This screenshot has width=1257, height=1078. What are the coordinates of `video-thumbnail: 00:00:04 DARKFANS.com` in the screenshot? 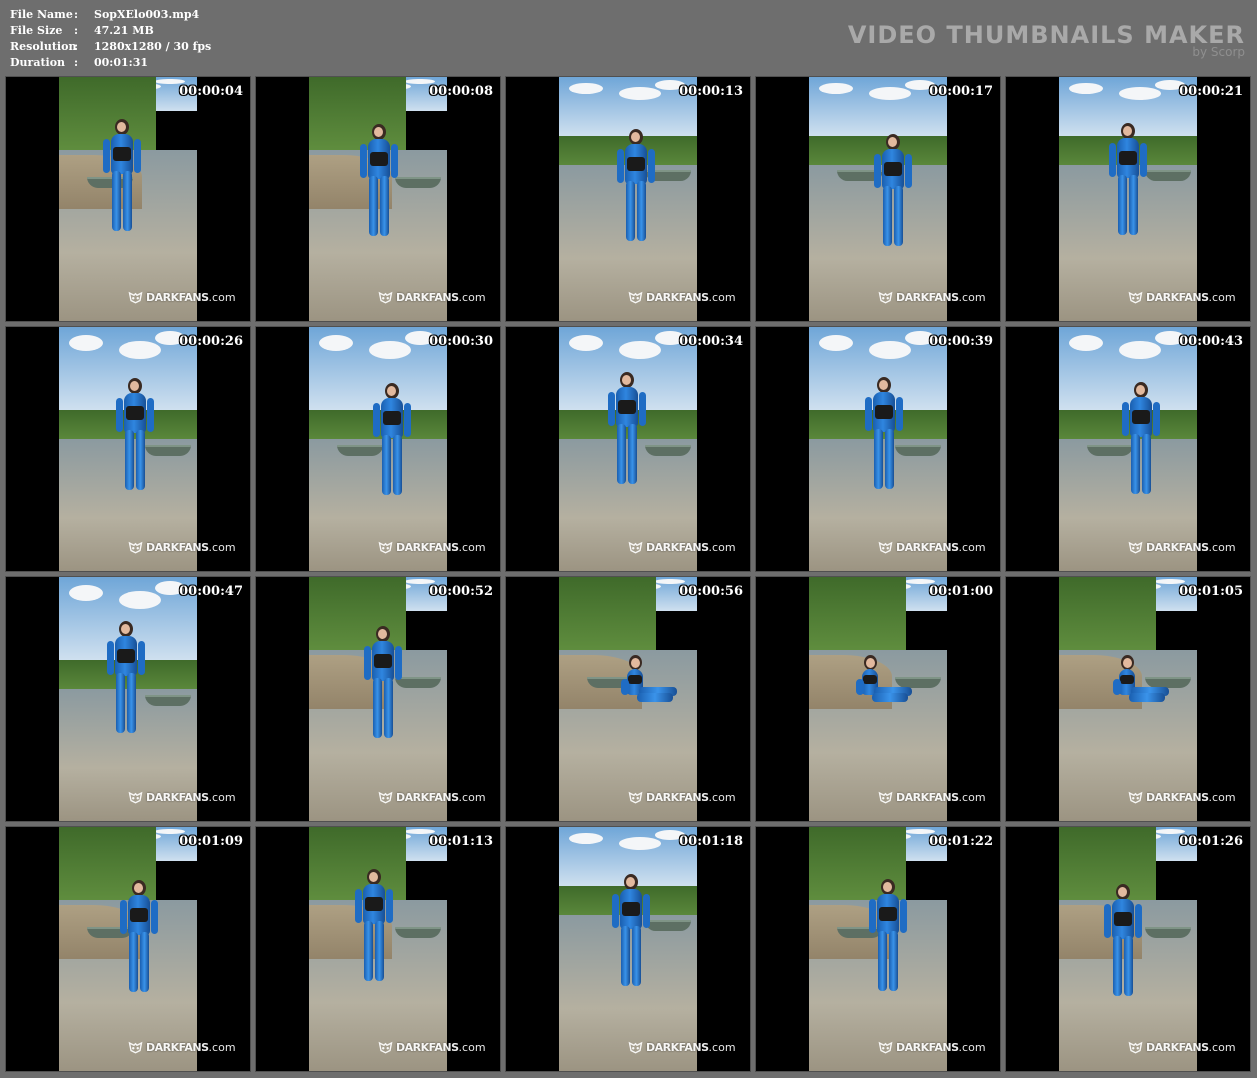 It's located at (128, 199).